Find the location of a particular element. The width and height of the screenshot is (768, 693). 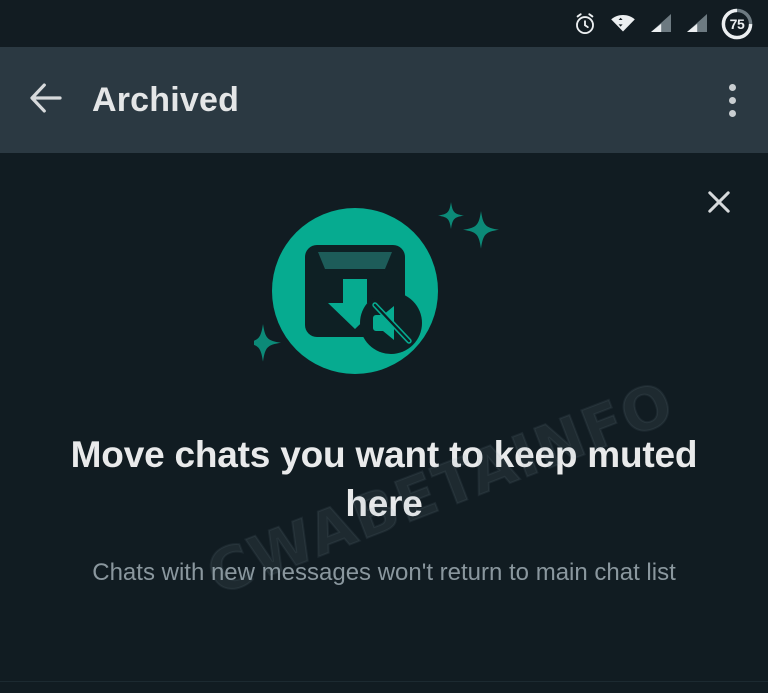

page-title: Archived is located at coordinates (166, 99).